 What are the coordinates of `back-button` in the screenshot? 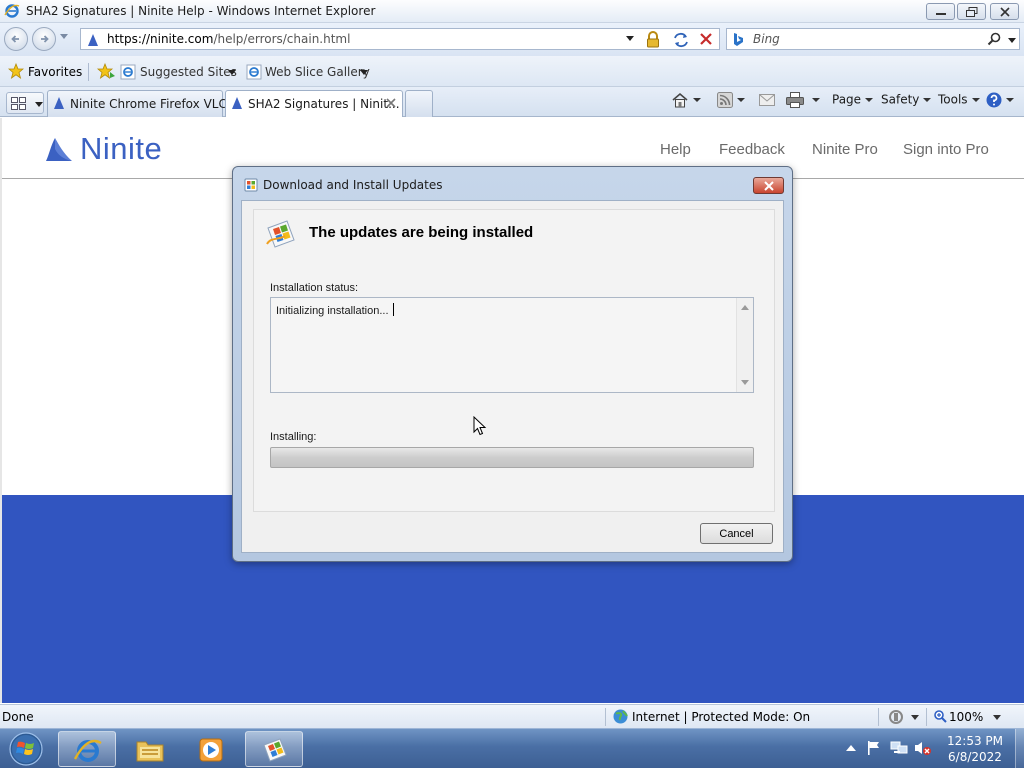 It's located at (16, 39).